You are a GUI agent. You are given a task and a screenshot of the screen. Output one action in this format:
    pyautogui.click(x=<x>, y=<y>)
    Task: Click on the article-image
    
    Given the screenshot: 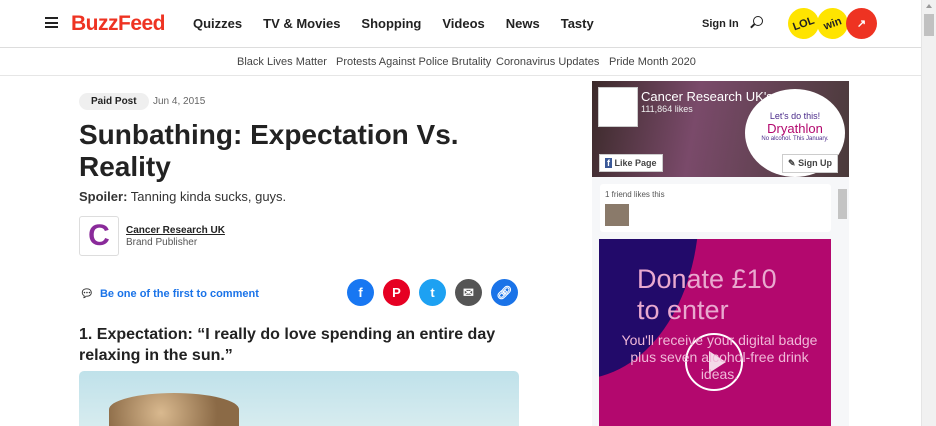 What is the action you would take?
    pyautogui.click(x=299, y=398)
    